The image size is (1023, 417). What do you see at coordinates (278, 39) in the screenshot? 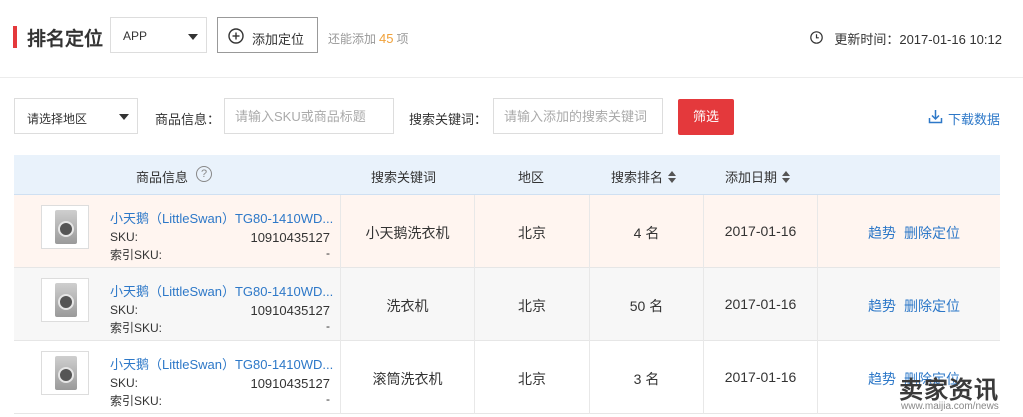
I see `add-location-label: 添加定位` at bounding box center [278, 39].